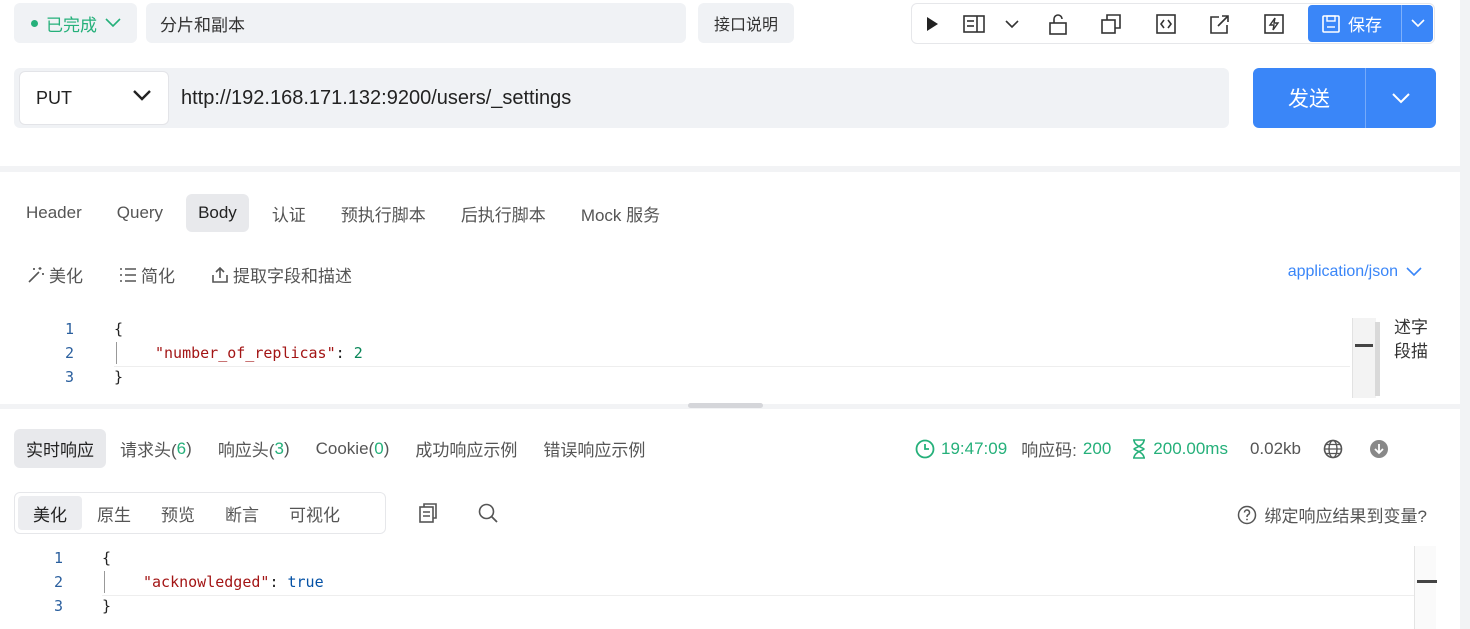  I want to click on doc-view-icon, so click(974, 24).